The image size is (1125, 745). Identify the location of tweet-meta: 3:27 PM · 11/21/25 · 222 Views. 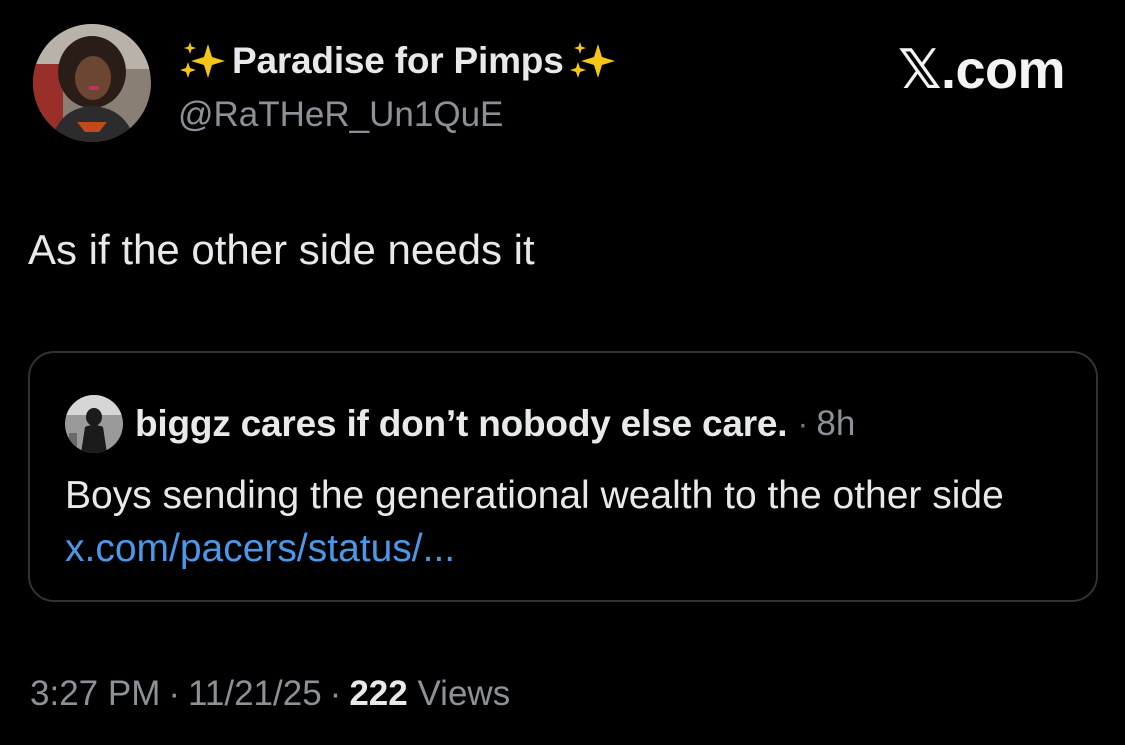
(270, 694).